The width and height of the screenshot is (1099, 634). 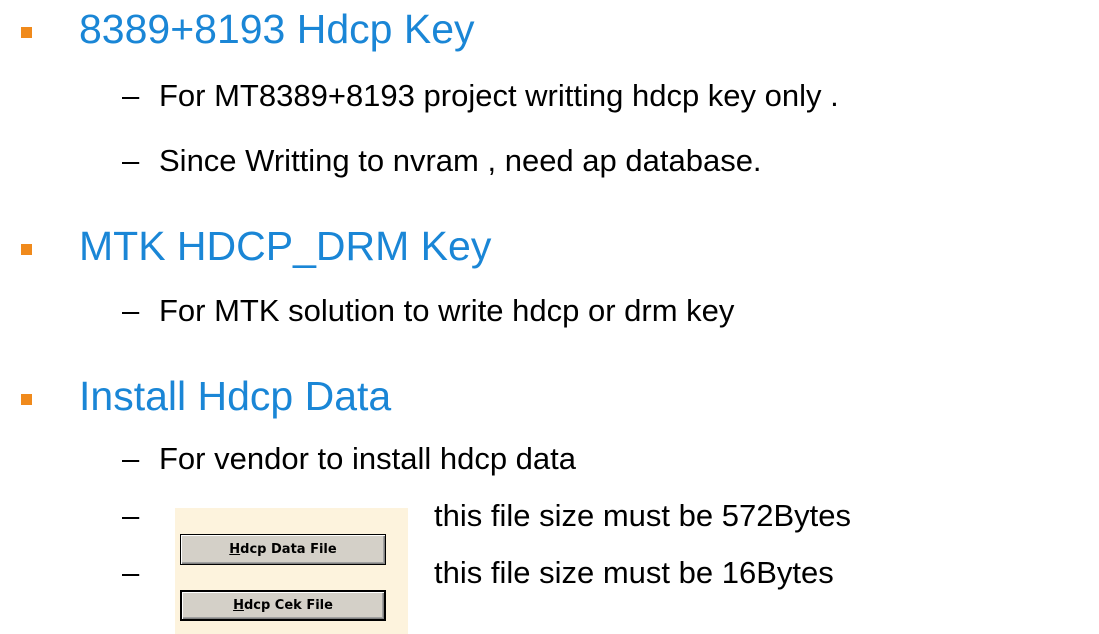 What do you see at coordinates (131, 515) in the screenshot?
I see `section-3-item-2-dash: –` at bounding box center [131, 515].